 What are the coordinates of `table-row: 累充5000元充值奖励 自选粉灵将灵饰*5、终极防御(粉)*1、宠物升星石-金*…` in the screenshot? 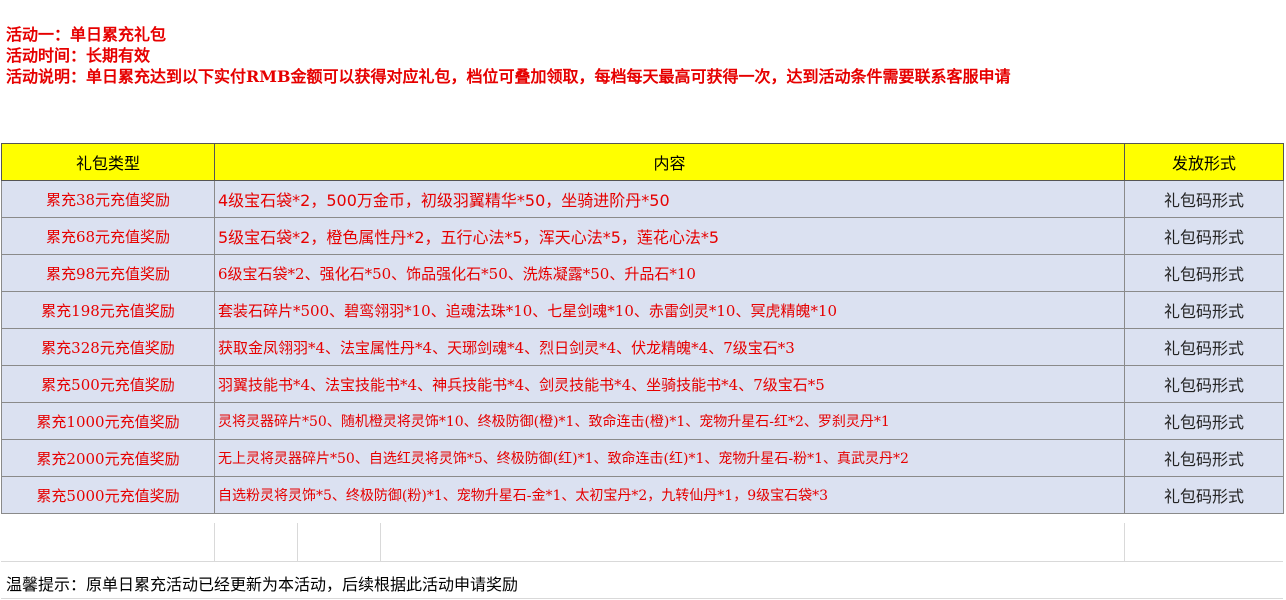 It's located at (642, 495).